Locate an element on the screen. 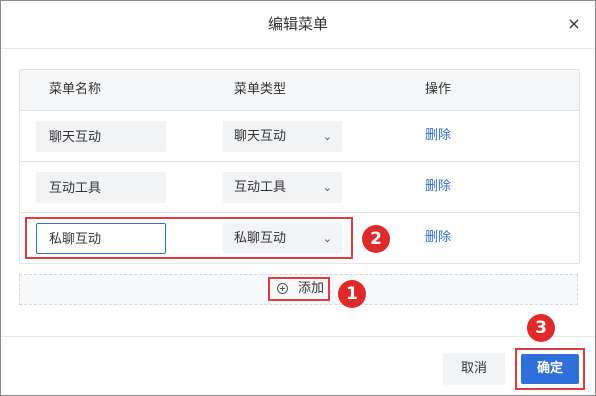 The width and height of the screenshot is (596, 396). table-row: 互动工具 互动工具 ⌄ 删除 is located at coordinates (299, 187).